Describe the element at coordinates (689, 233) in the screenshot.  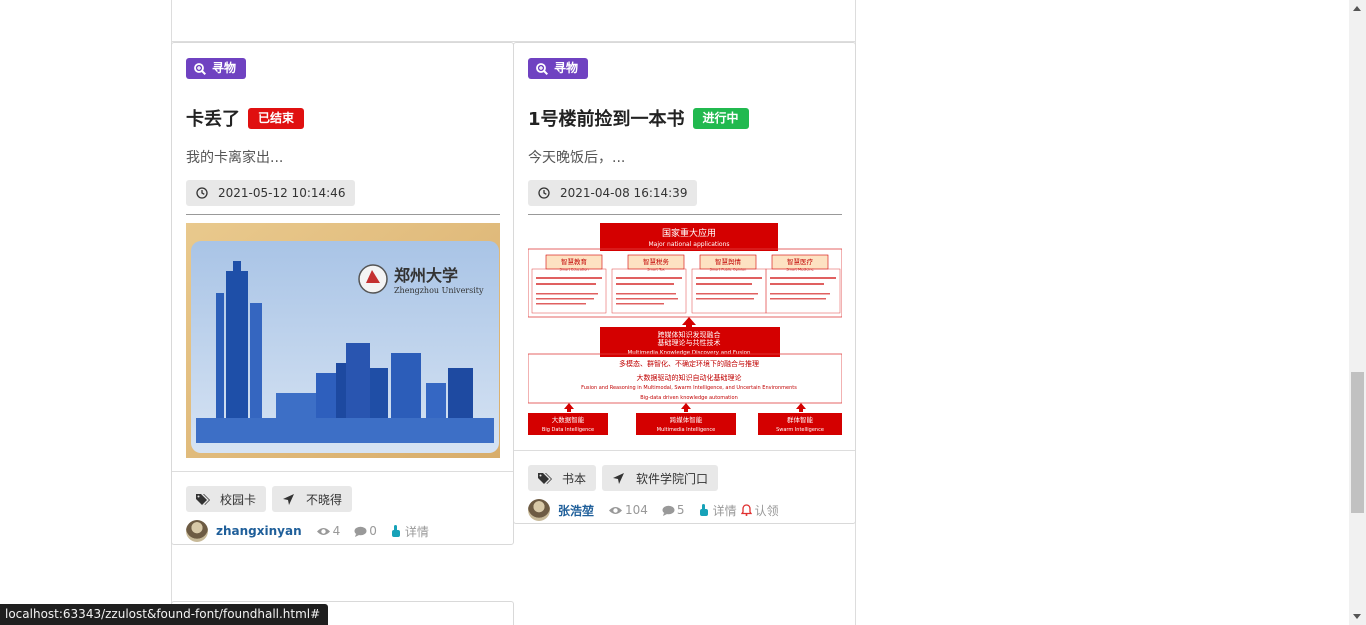
I see `diagram-top: 国家重大应用` at that location.